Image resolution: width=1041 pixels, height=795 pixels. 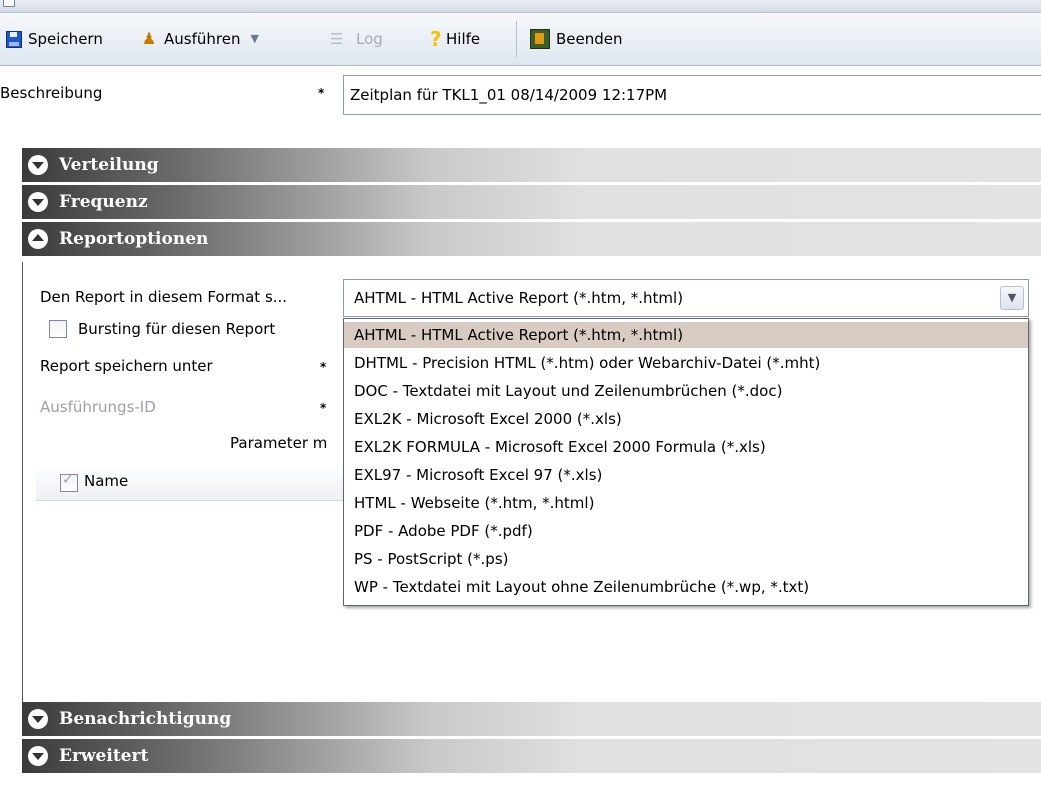 I want to click on format-option: EXL2K - Microsoft Excel 2000 (*.xls), so click(x=686, y=419).